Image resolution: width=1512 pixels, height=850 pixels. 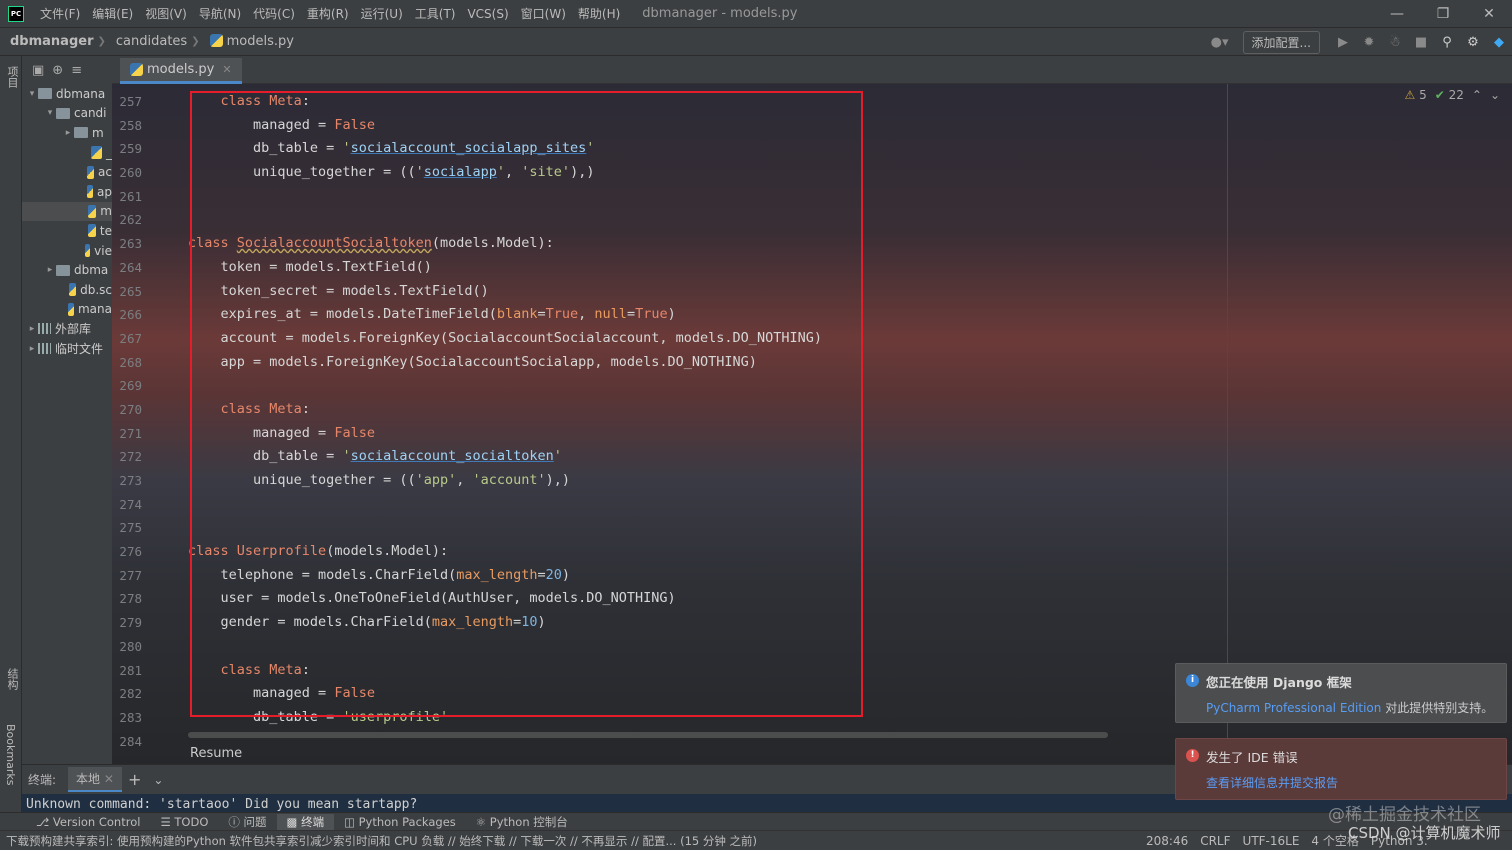 I want to click on error-body: 查看详细信息并提交报告, so click(x=1351, y=782).